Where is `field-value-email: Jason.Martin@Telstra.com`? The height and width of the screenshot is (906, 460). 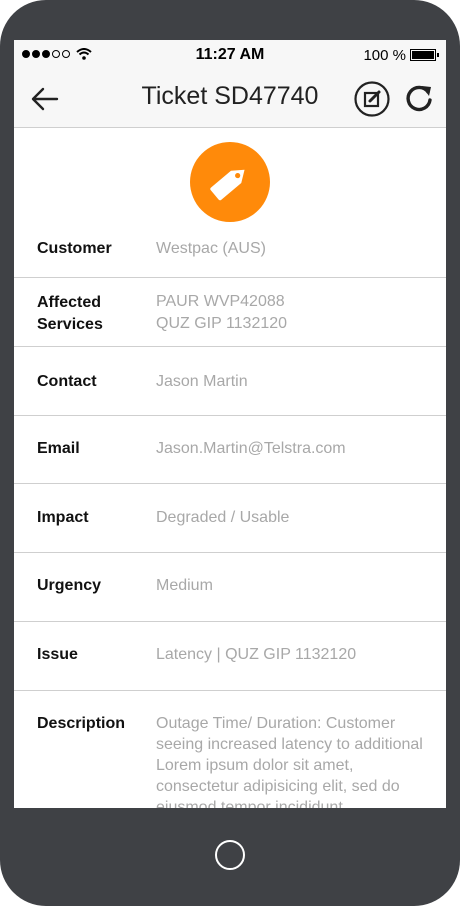
field-value-email: Jason.Martin@Telstra.com is located at coordinates (291, 448).